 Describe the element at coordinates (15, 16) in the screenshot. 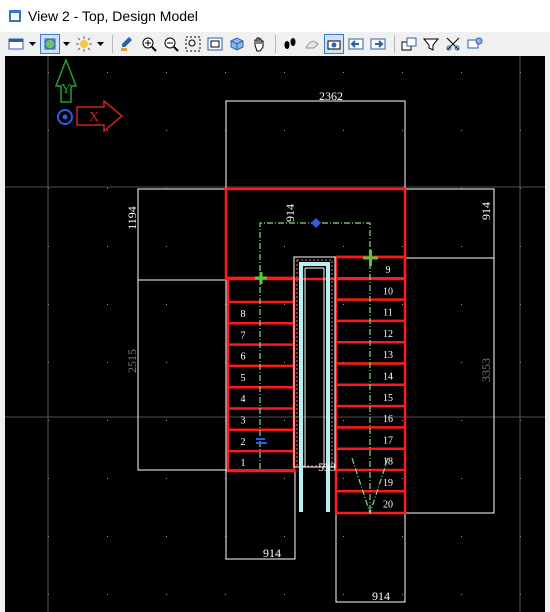

I see `view-window-icon` at that location.